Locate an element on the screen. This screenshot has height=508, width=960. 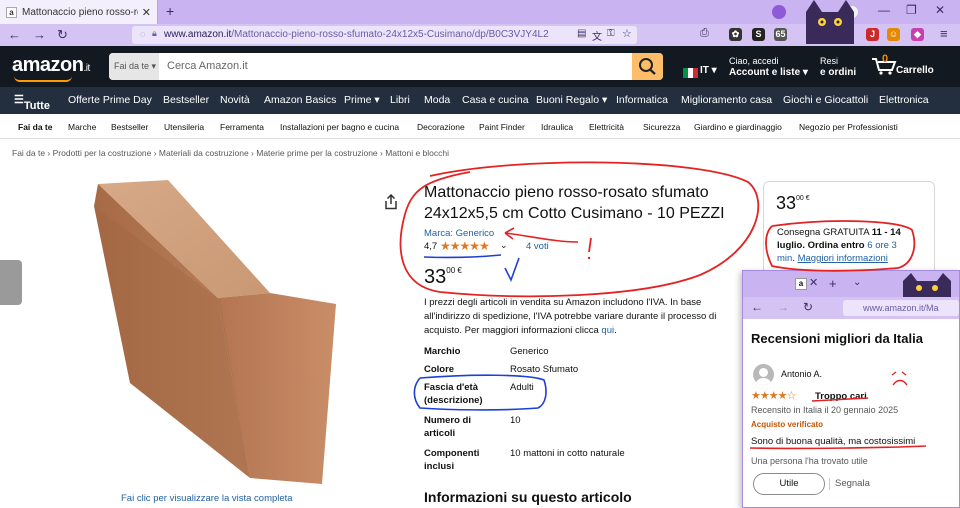
reader-view-icon: ▤ is located at coordinates (581, 33).